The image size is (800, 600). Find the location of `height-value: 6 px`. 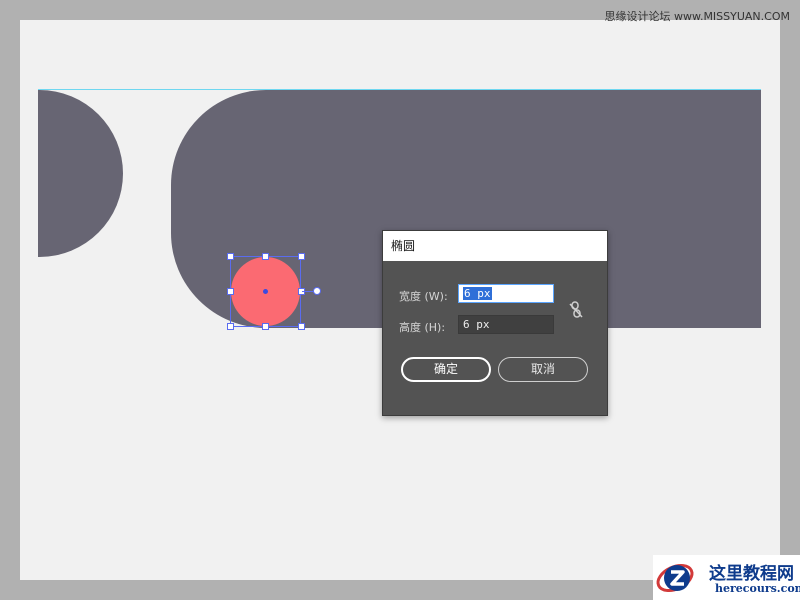

height-value: 6 px is located at coordinates (476, 324).